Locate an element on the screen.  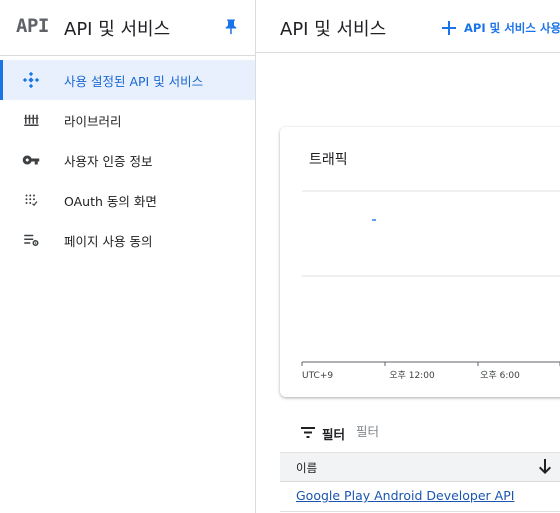
sidebar-item-label: 사용자 인증 정보 is located at coordinates (108, 161).